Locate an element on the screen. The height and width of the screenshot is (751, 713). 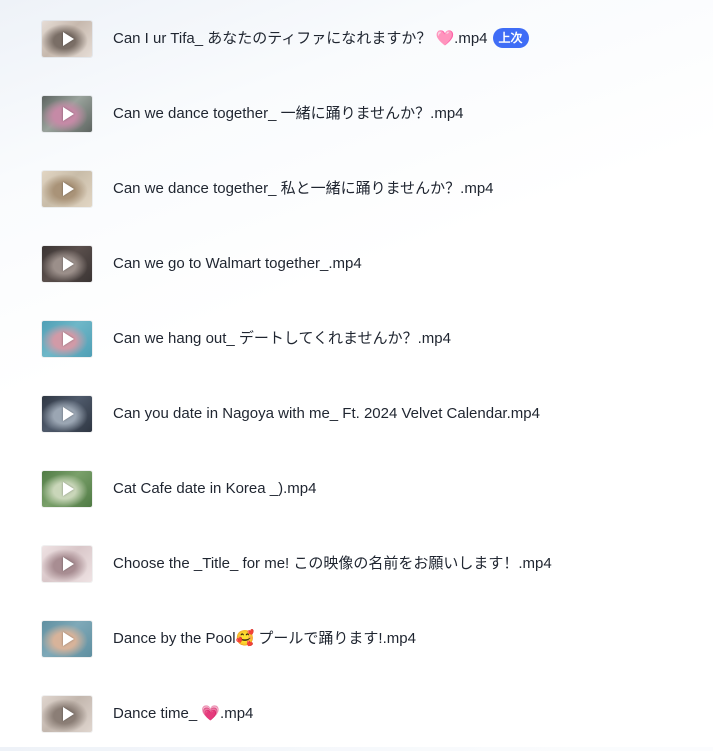
video-file-name: Dance by the Pool🥰 プールで踊ります!.mp4 is located at coordinates (264, 639).